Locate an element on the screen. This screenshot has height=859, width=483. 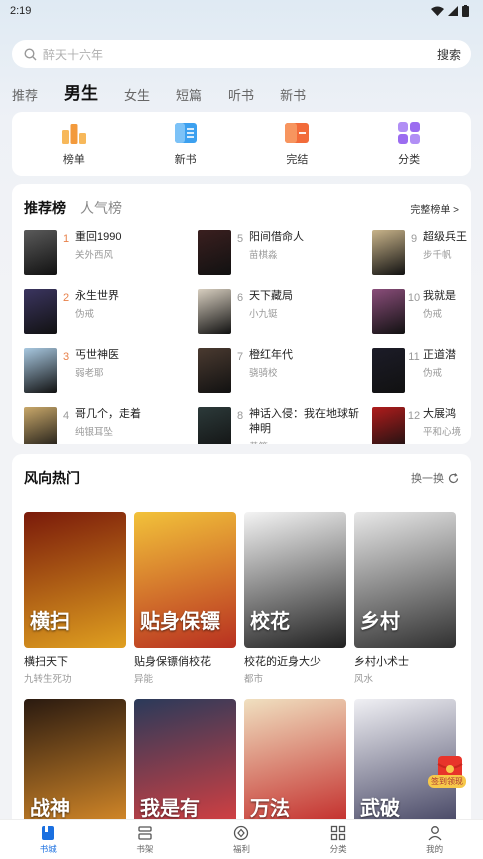
book-author: 步千帆 is located at coordinates (437, 255).